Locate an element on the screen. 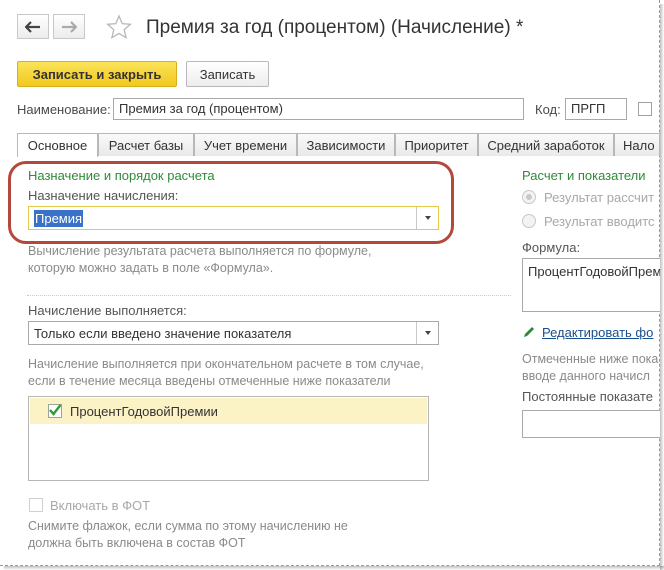 This screenshot has width=664, height=570. tab-time-accounting: Учет времени is located at coordinates (245, 144).